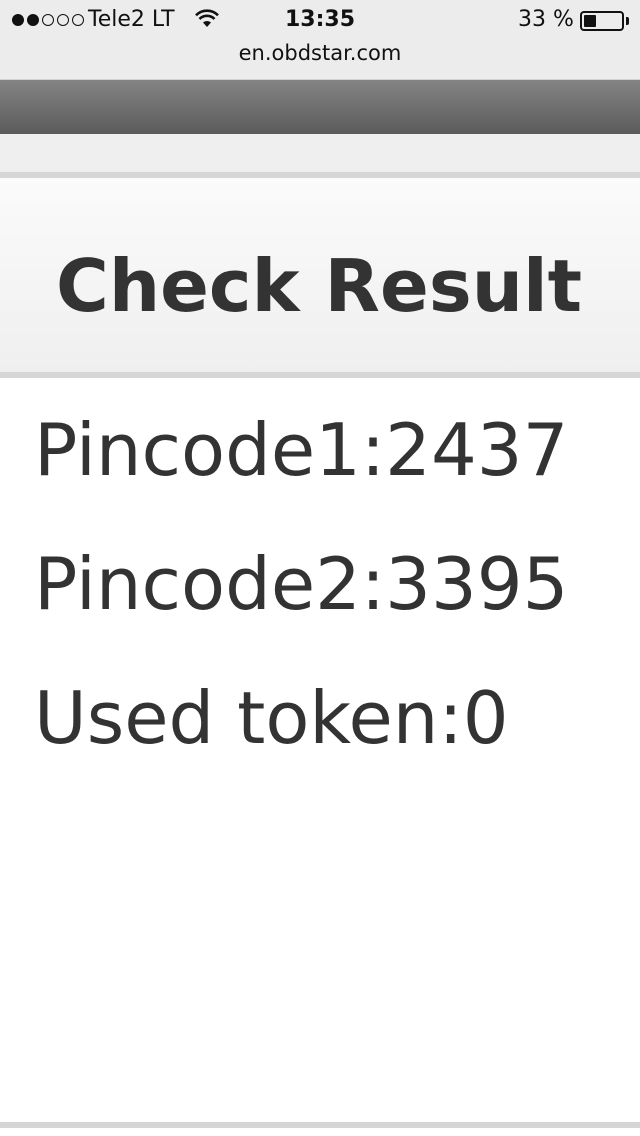 The width and height of the screenshot is (640, 1136). Describe the element at coordinates (627, 21) in the screenshot. I see `battery-terminal` at that location.